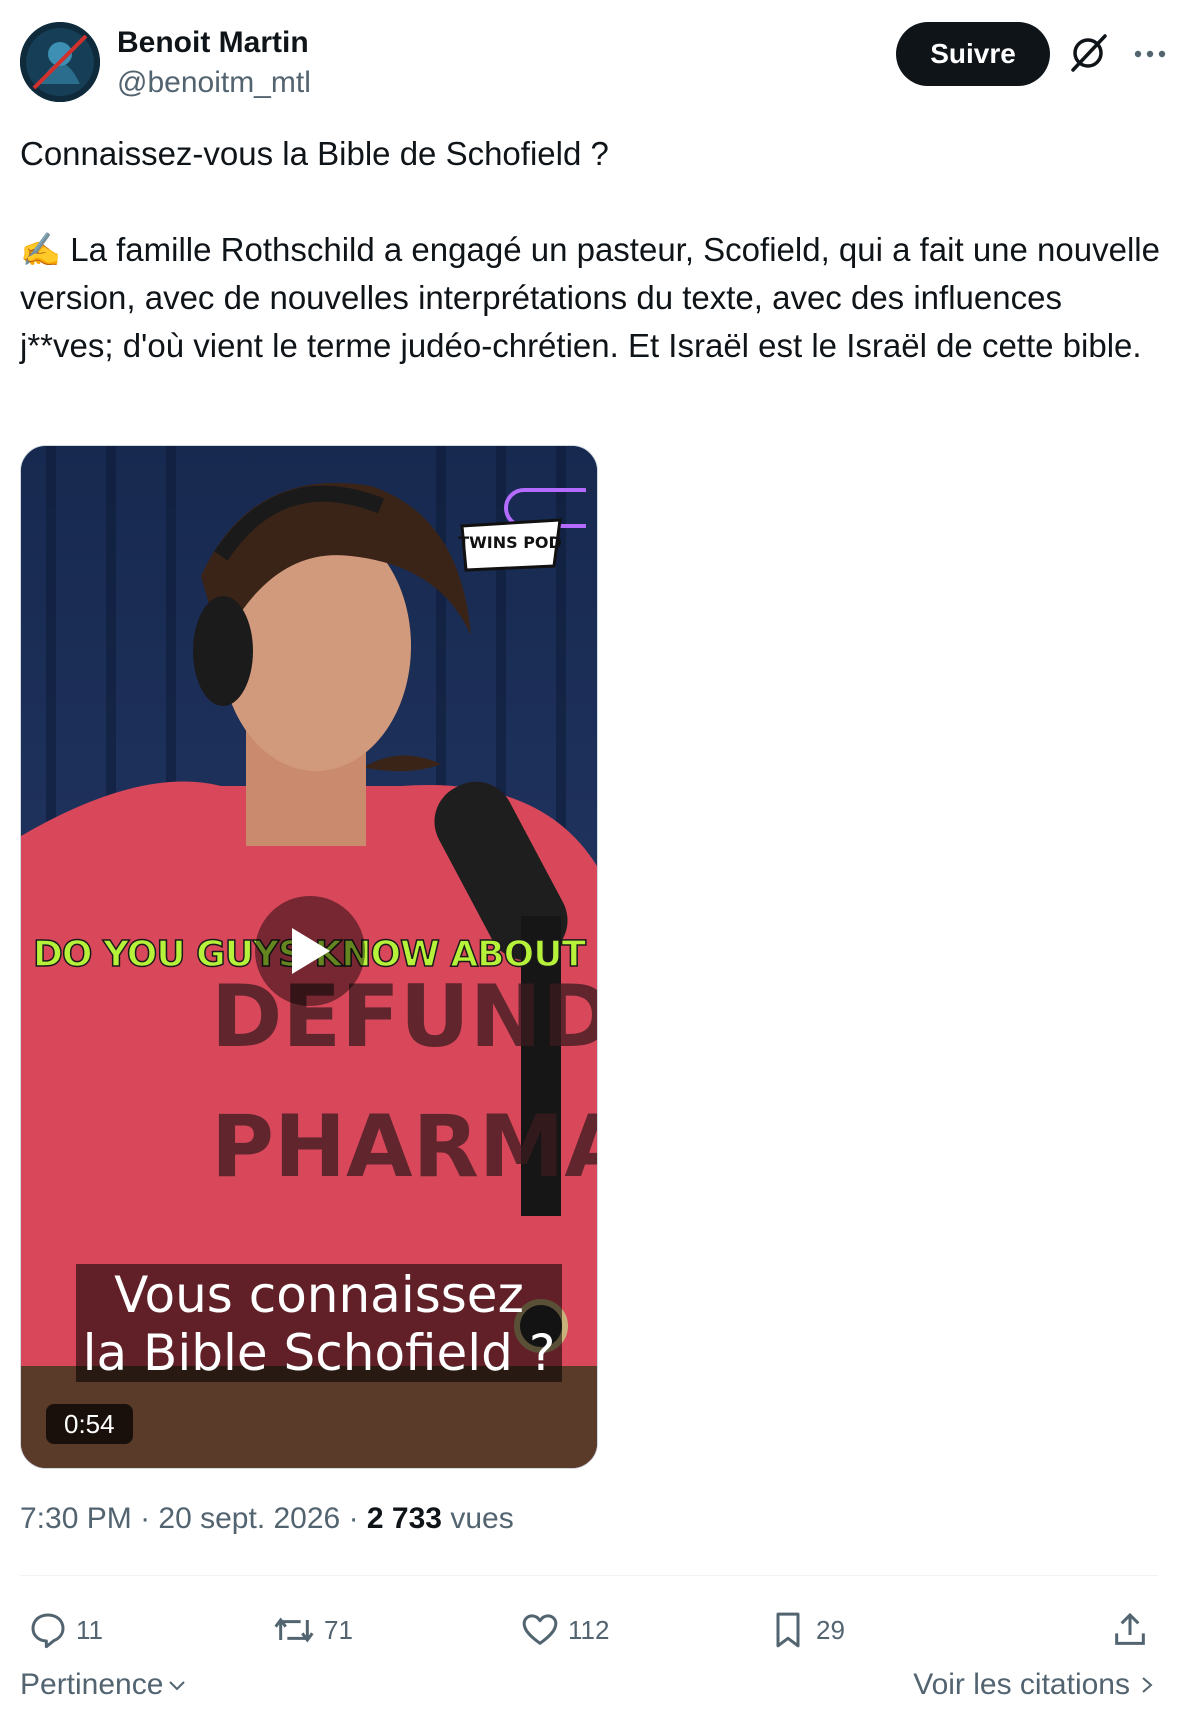 This screenshot has width=1178, height=1710. Describe the element at coordinates (1147, 1685) in the screenshot. I see `chevron-right-icon` at that location.